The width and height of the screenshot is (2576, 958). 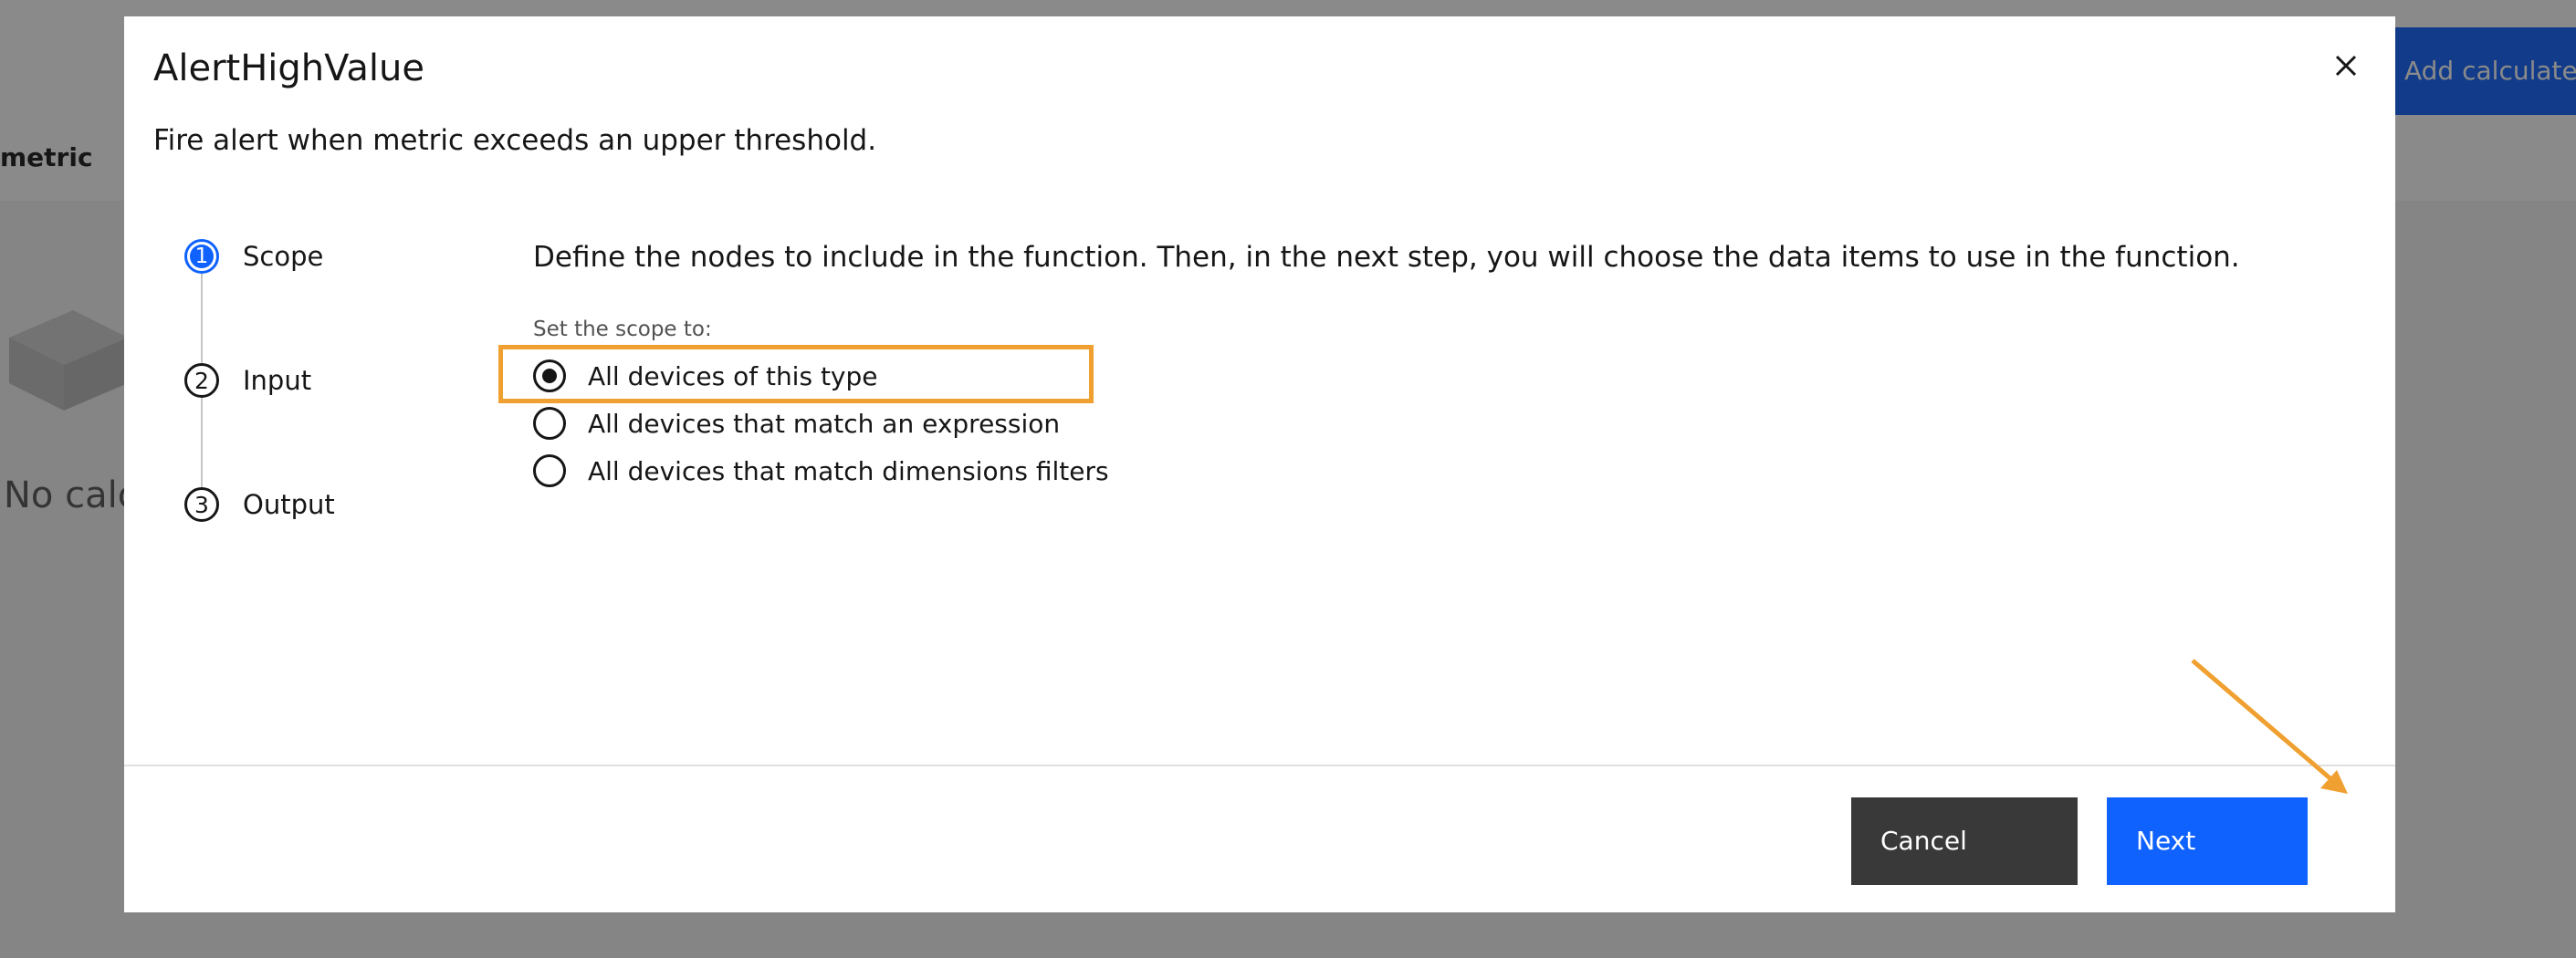 I want to click on annotation-arrow-icon, so click(x=2269, y=726).